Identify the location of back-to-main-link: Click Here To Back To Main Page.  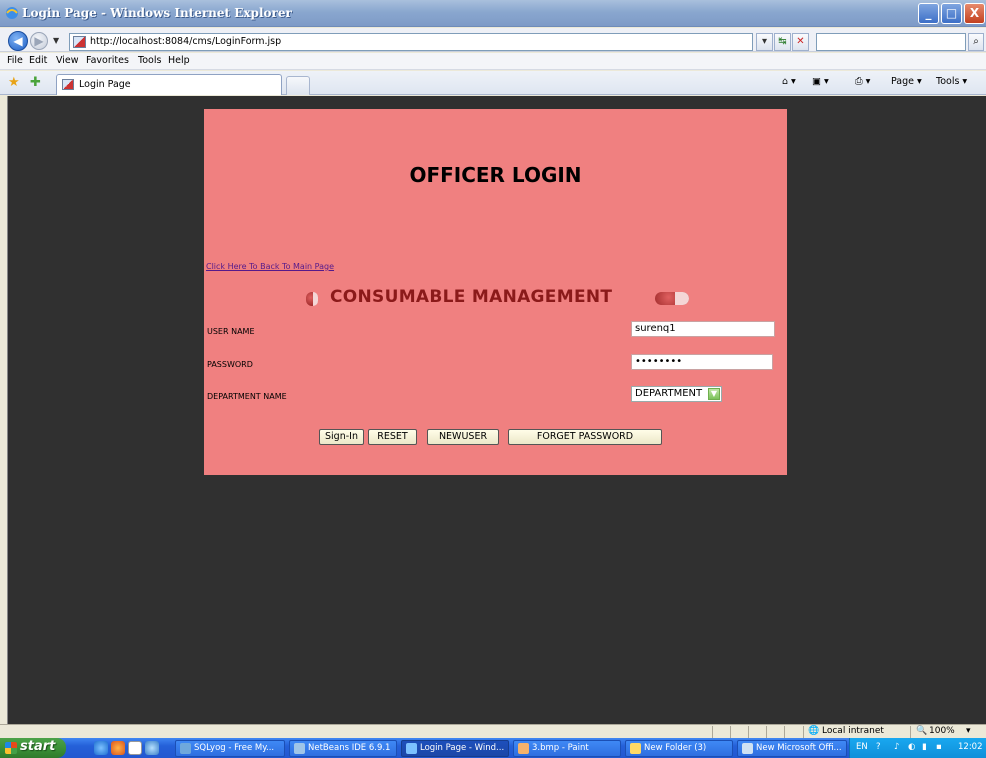
(270, 266).